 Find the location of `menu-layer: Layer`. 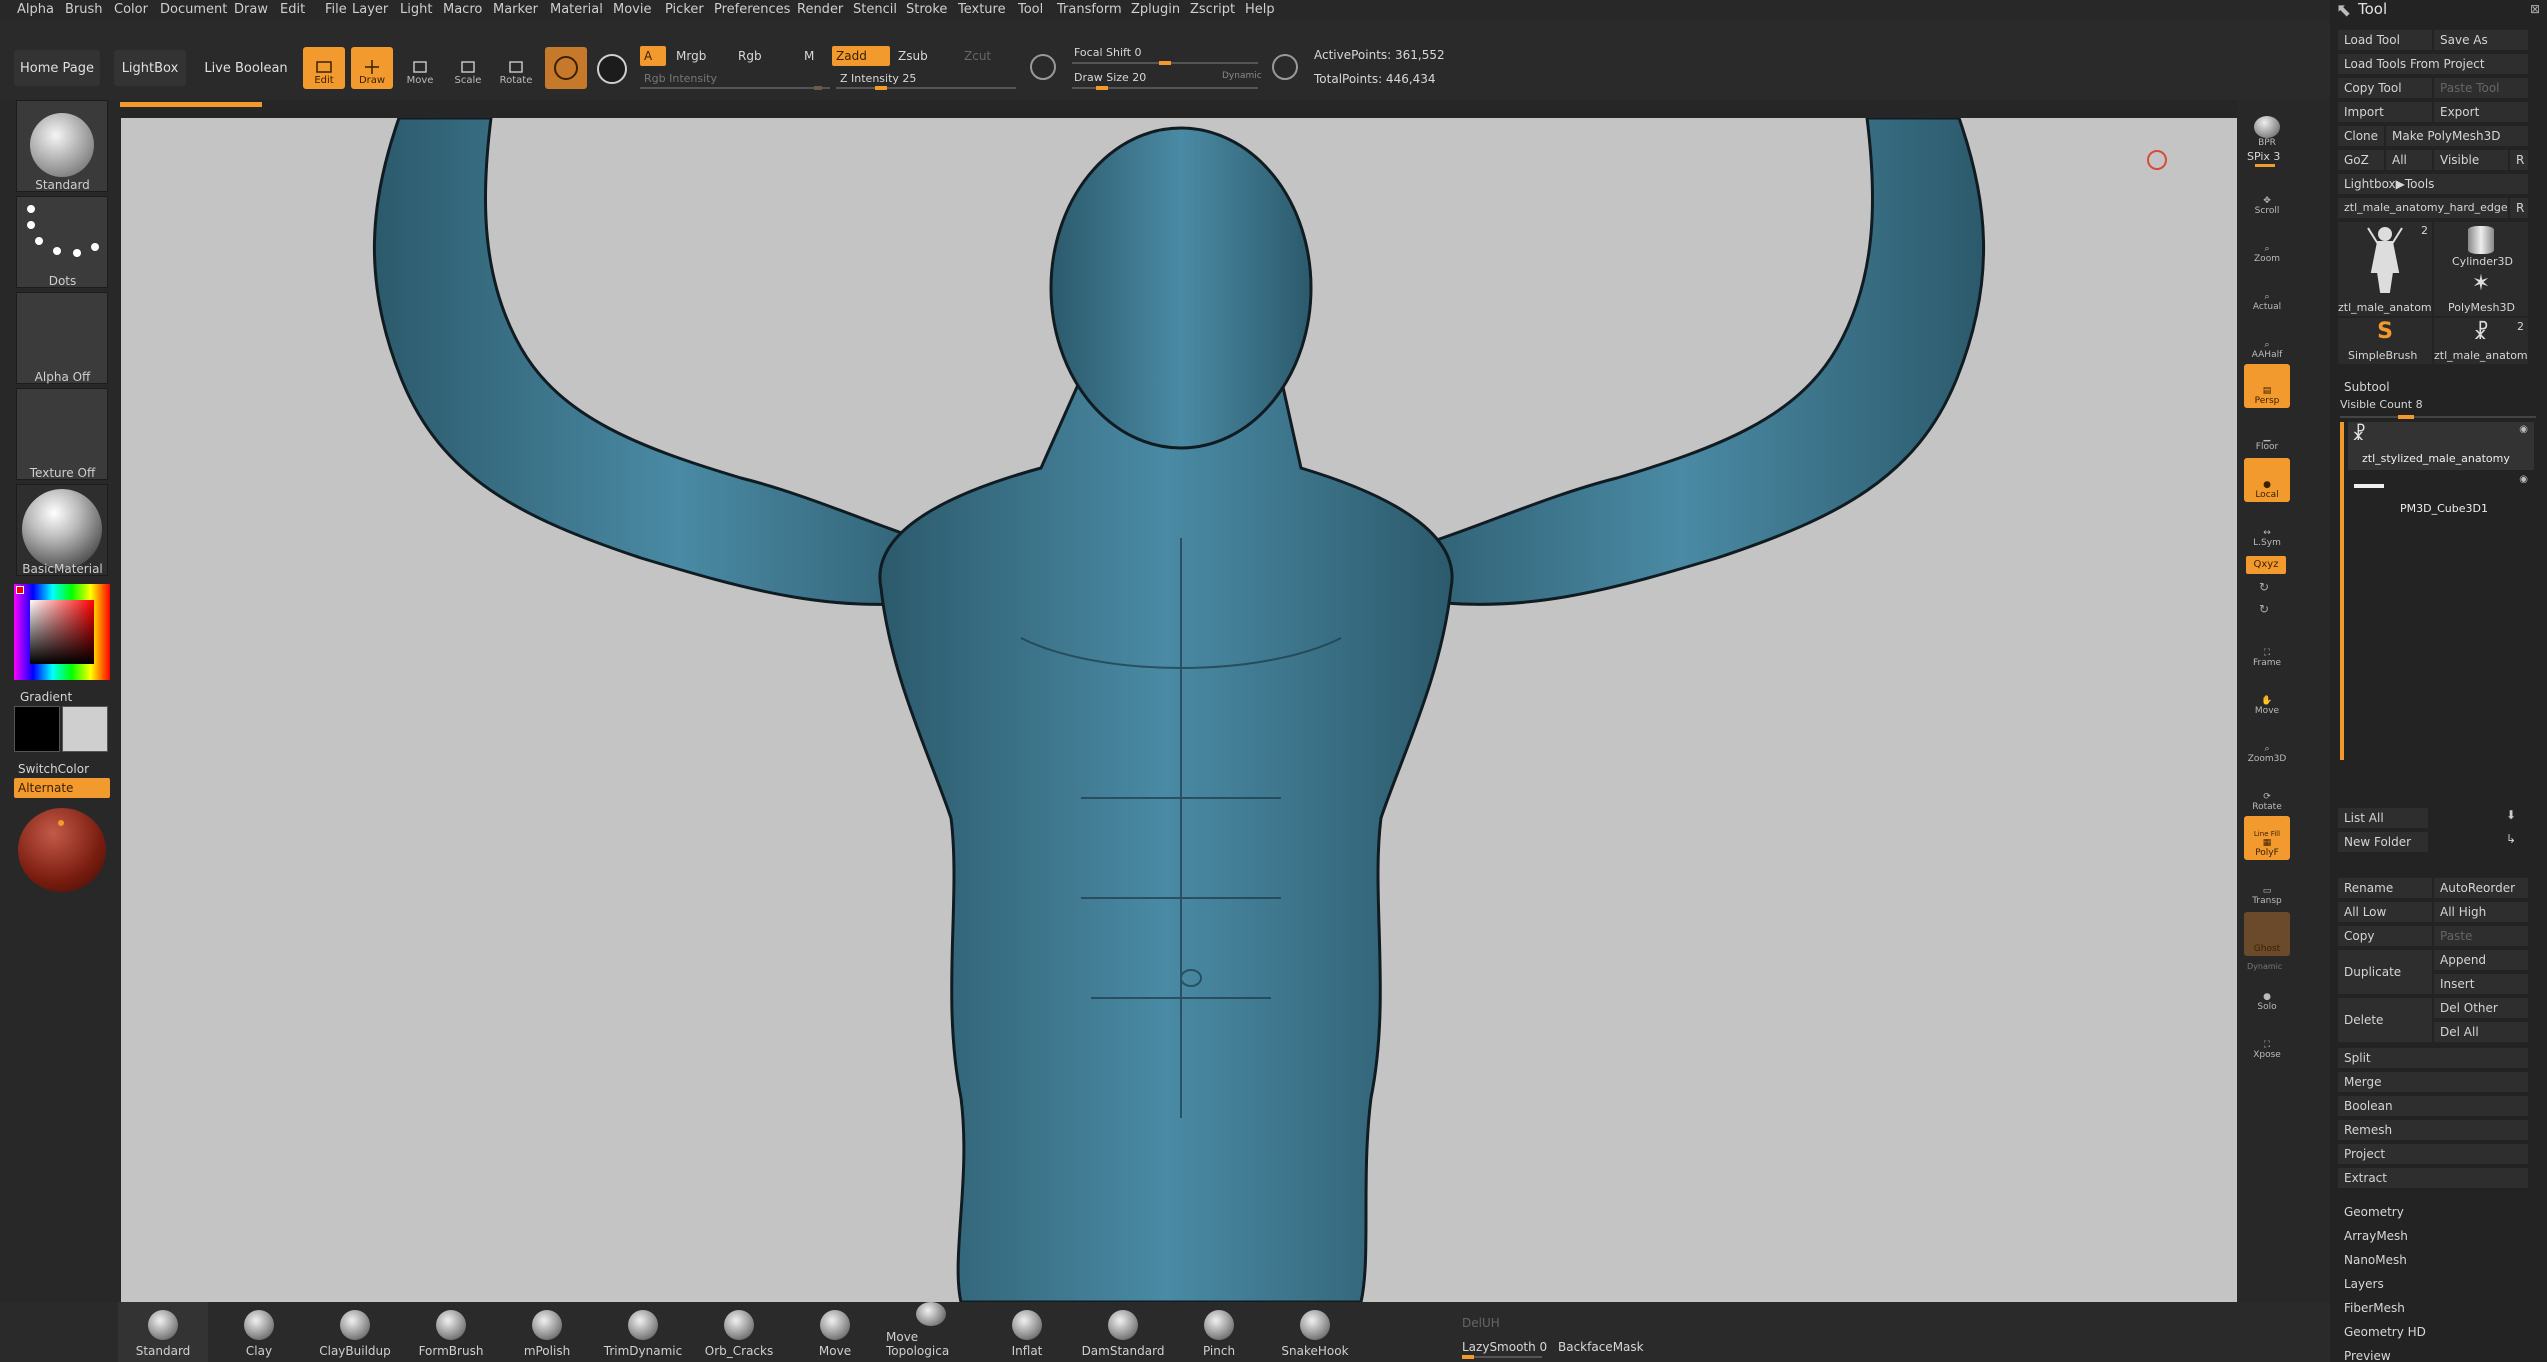

menu-layer: Layer is located at coordinates (370, 9).